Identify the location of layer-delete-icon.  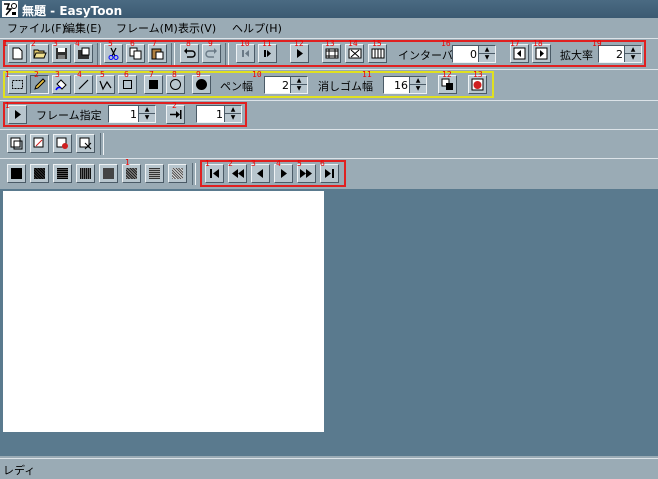
(85, 143).